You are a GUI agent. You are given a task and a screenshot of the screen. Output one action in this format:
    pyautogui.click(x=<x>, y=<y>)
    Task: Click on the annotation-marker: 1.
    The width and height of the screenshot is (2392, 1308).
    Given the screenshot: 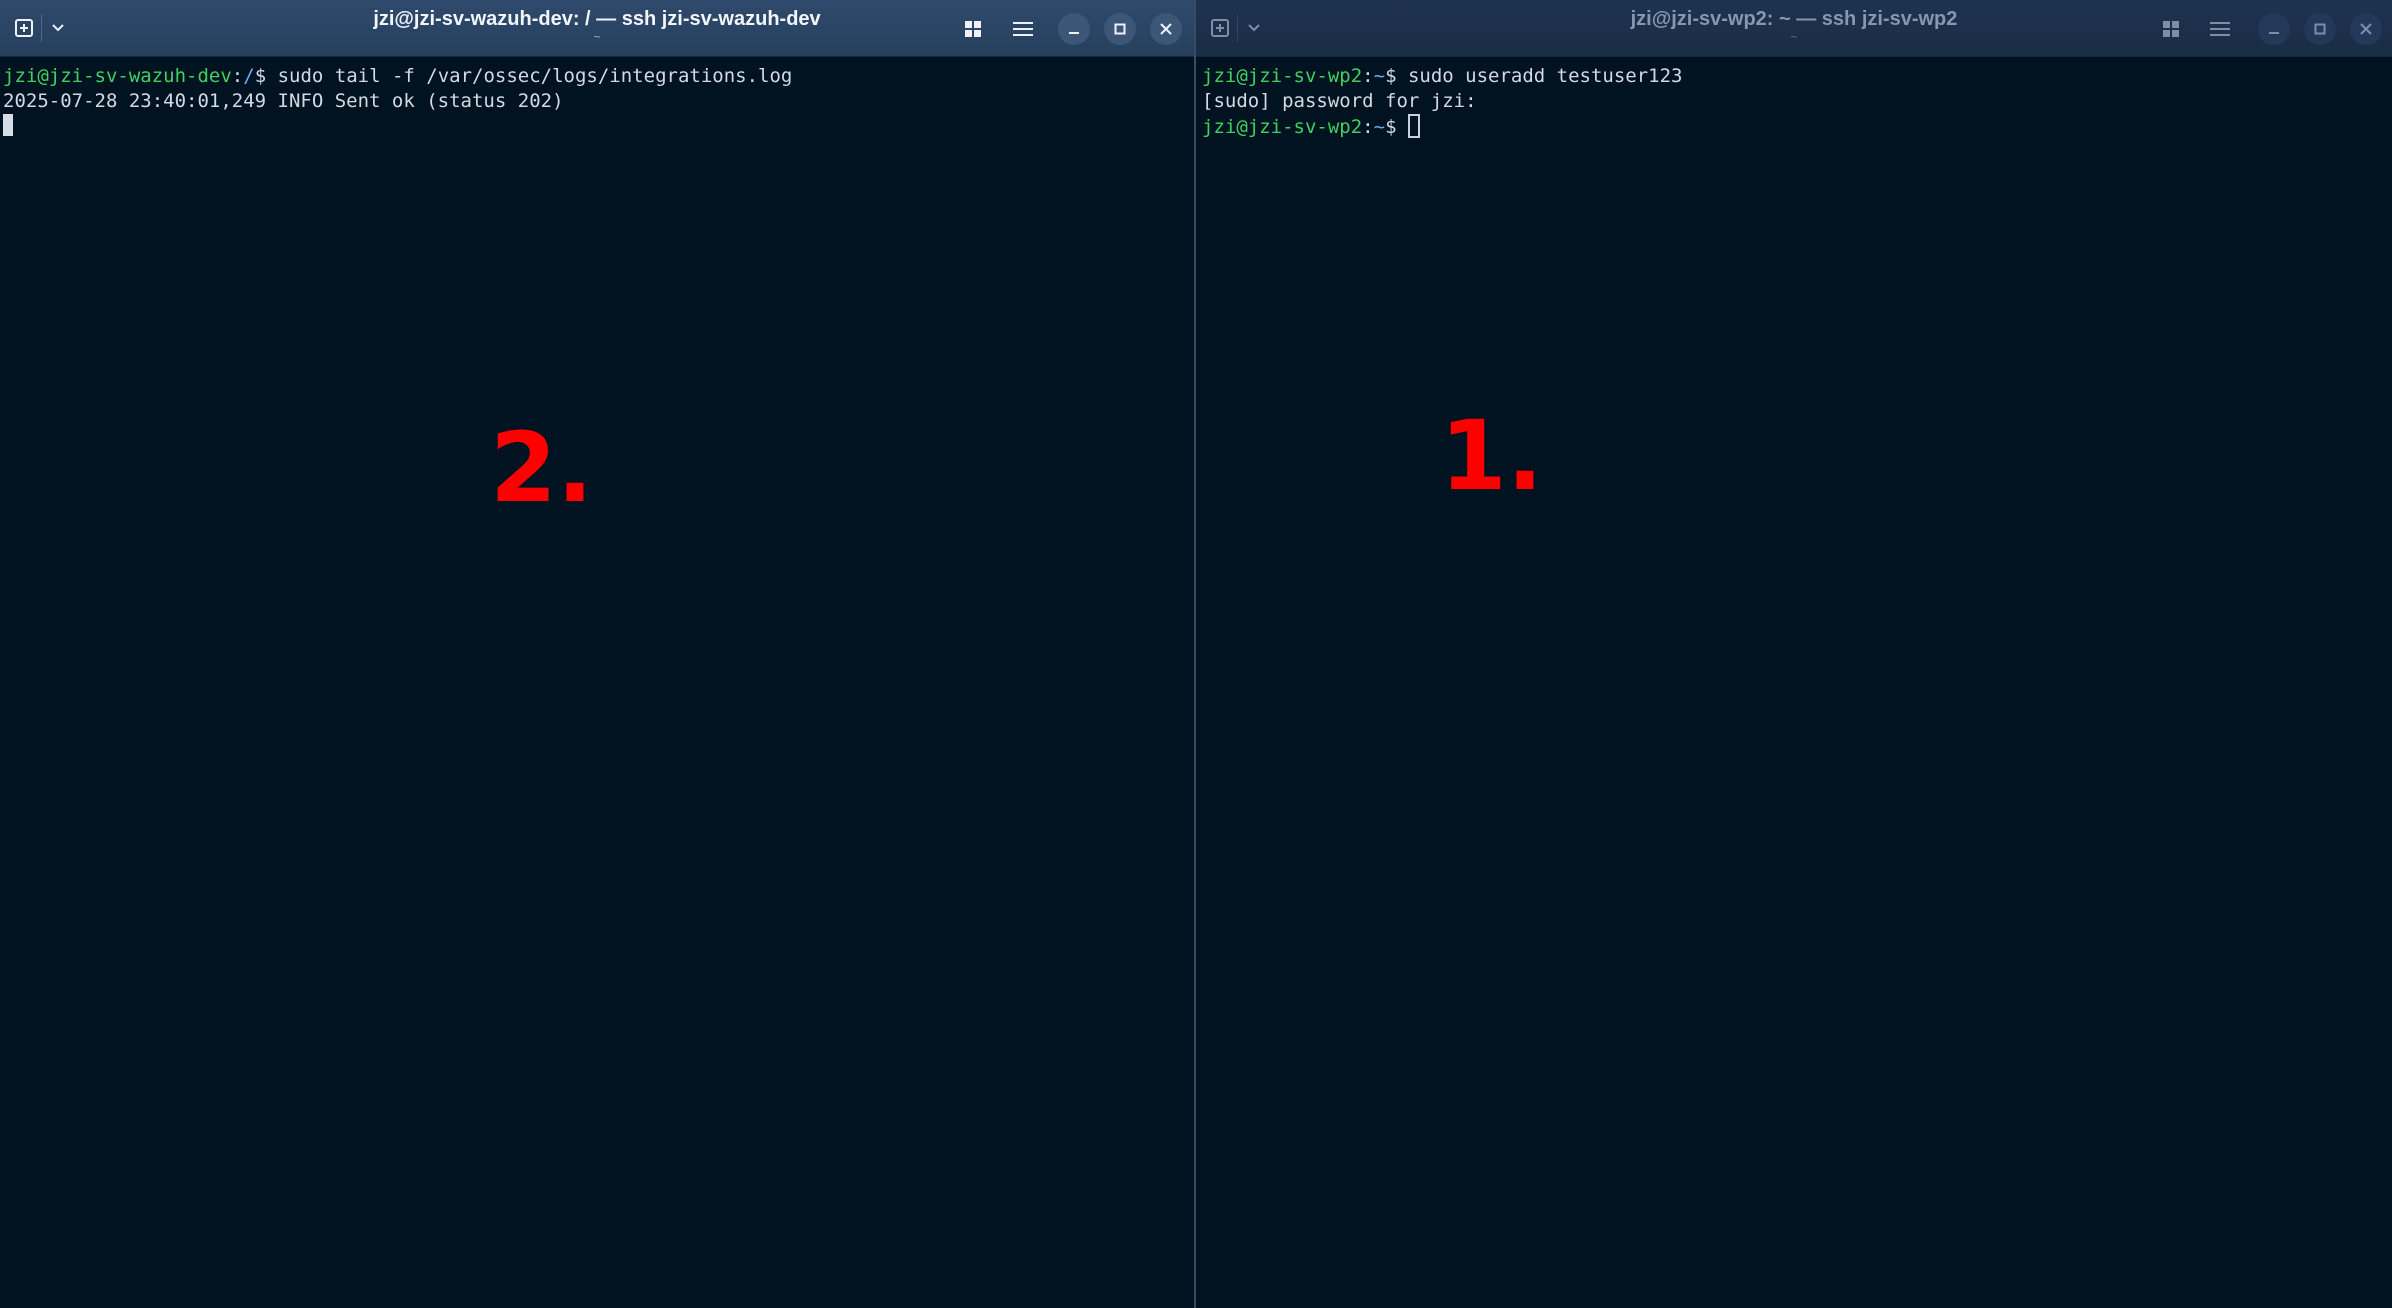 What is the action you would take?
    pyautogui.click(x=1492, y=456)
    